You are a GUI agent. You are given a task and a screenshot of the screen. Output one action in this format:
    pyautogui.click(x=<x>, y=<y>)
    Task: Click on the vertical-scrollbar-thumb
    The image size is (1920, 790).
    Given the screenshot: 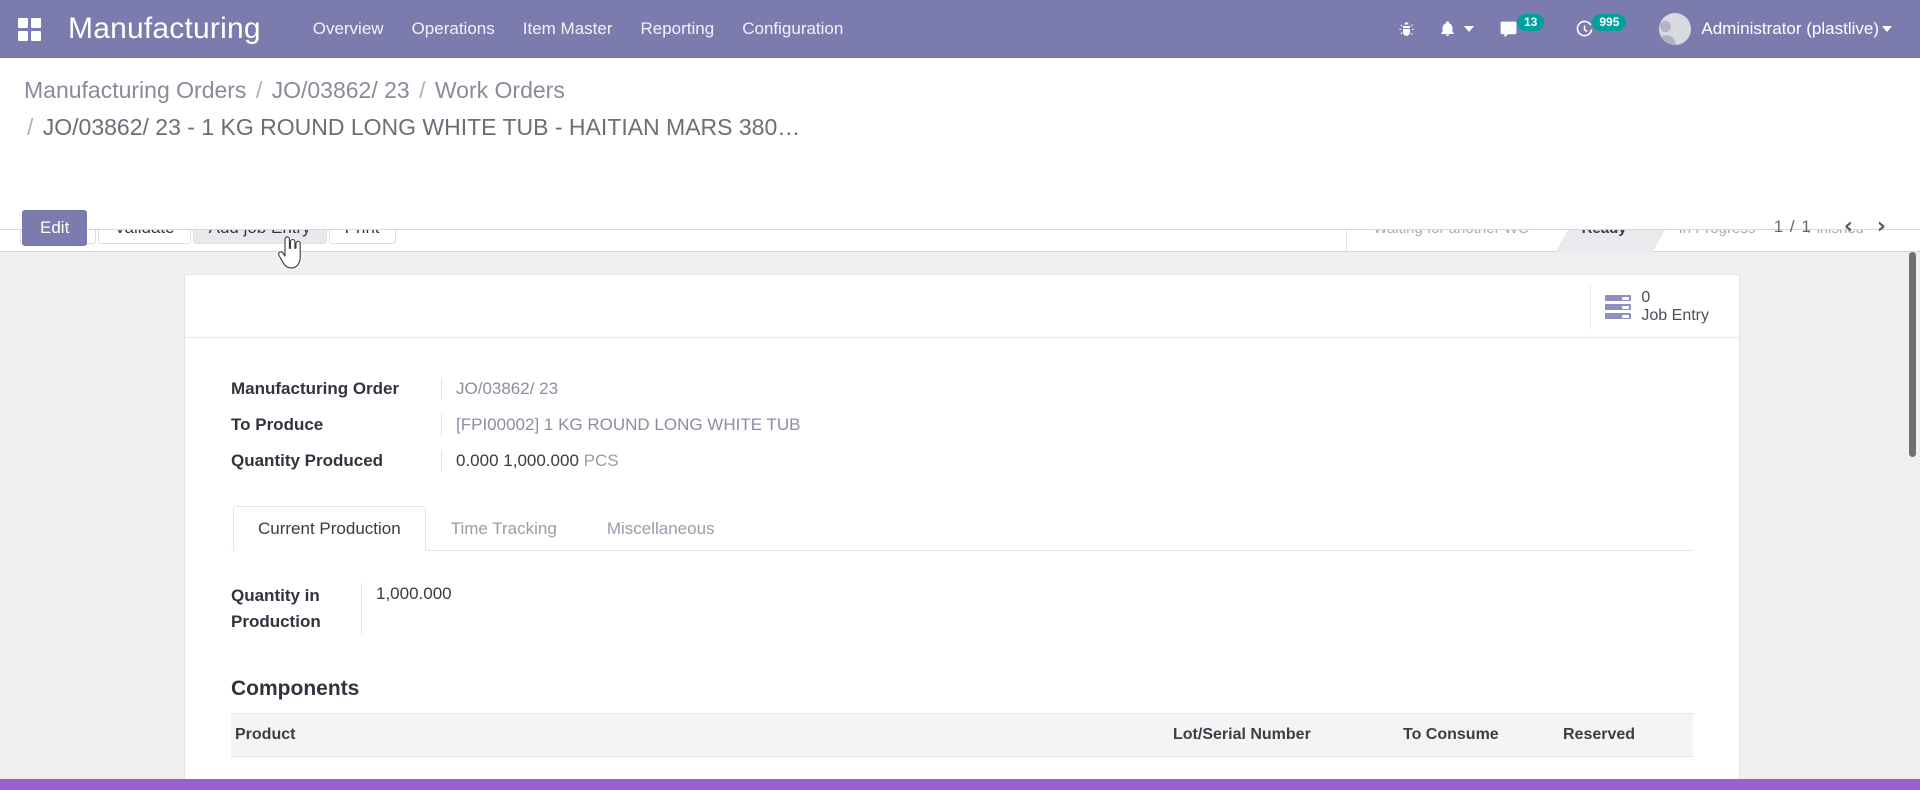 What is the action you would take?
    pyautogui.click(x=1912, y=354)
    